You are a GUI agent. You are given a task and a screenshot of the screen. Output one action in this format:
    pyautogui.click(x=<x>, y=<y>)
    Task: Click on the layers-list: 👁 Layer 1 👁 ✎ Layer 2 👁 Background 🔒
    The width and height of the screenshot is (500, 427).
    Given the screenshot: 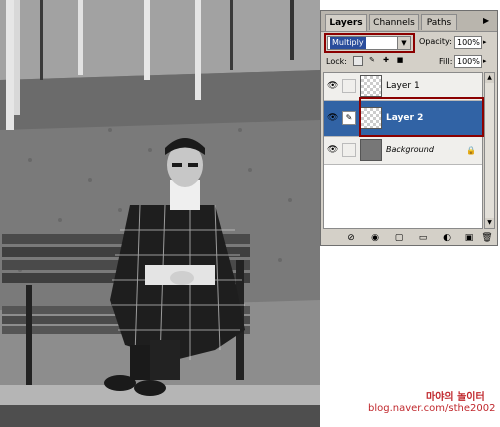 What is the action you would take?
    pyautogui.click(x=403, y=150)
    